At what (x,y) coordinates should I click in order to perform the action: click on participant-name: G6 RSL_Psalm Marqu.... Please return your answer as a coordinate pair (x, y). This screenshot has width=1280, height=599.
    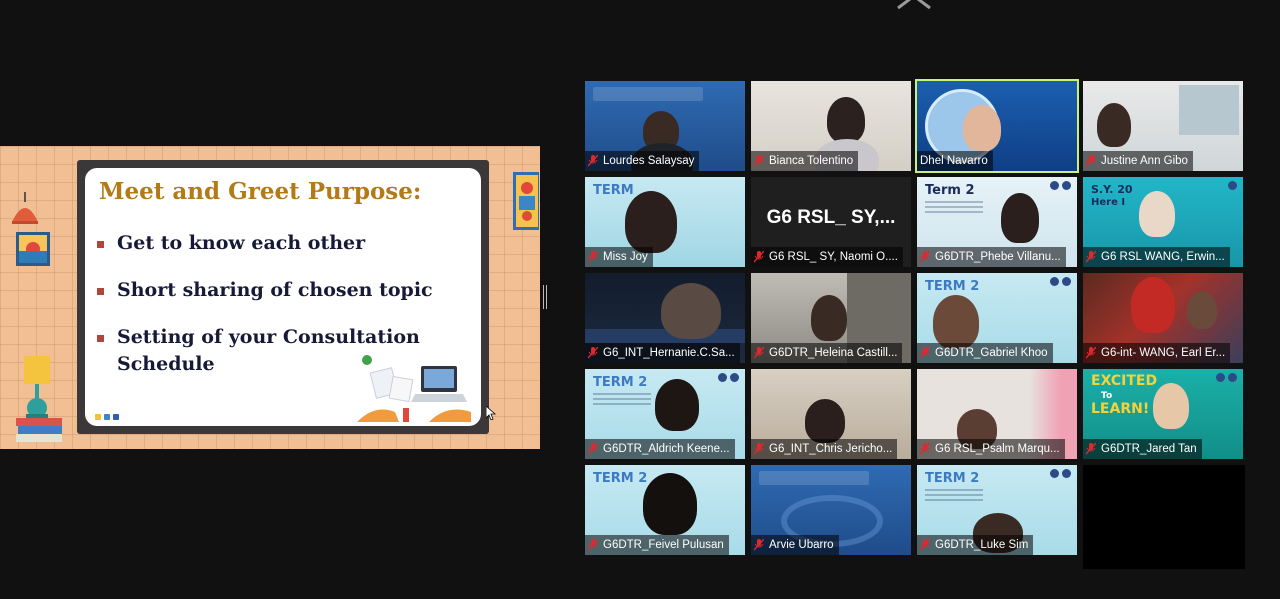
    Looking at the image, I should click on (991, 449).